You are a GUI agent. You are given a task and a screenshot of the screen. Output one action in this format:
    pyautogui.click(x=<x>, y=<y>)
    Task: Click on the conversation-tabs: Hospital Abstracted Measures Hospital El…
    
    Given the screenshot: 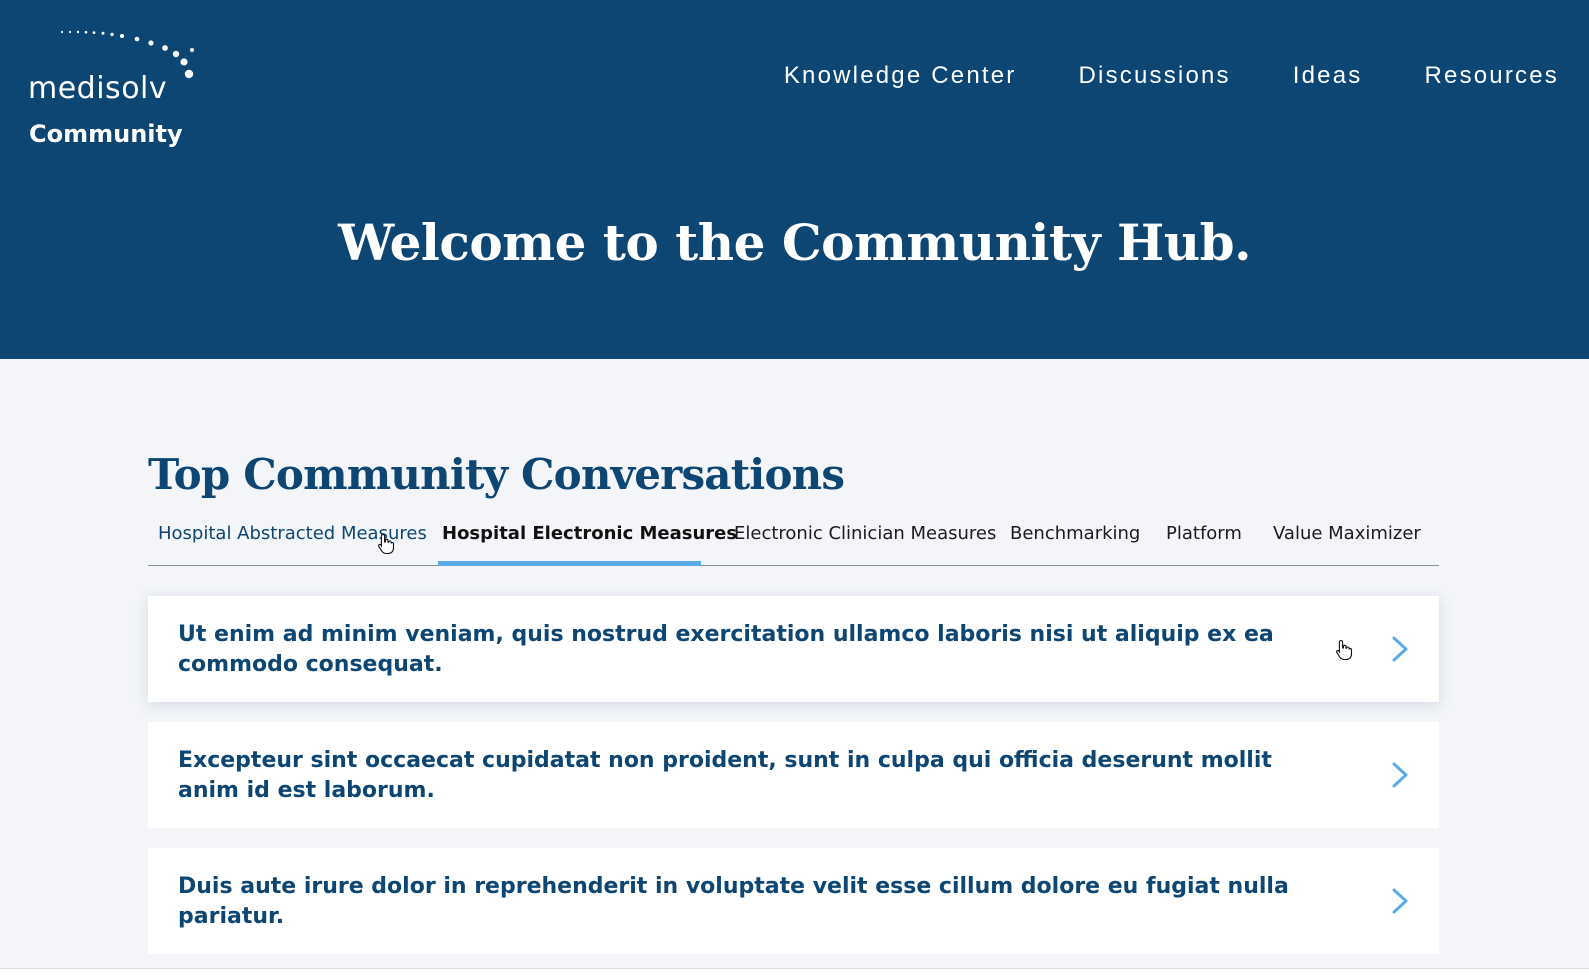 What is the action you would take?
    pyautogui.click(x=793, y=541)
    